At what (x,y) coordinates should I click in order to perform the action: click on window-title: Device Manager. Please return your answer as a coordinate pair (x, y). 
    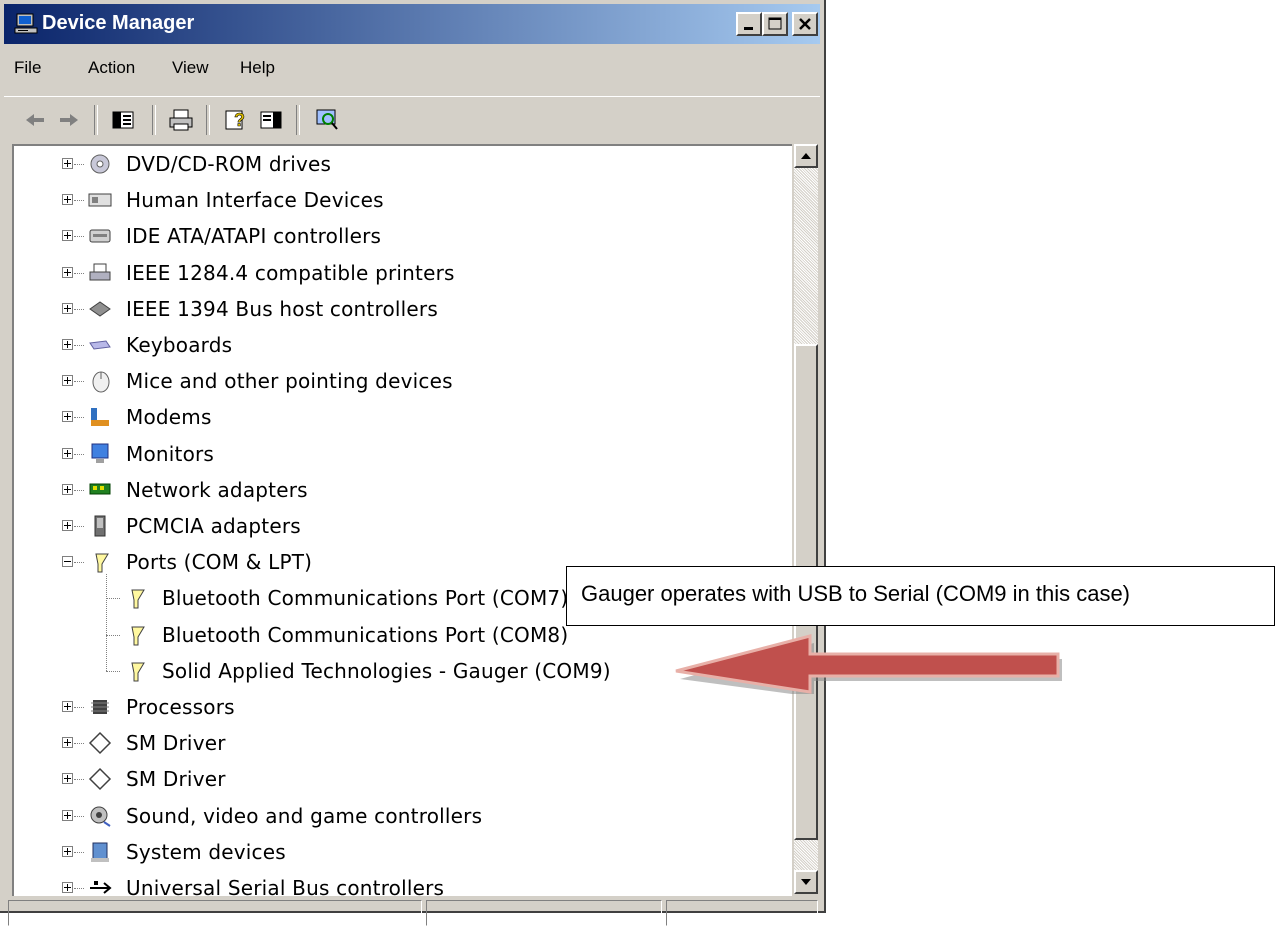
    Looking at the image, I should click on (118, 23).